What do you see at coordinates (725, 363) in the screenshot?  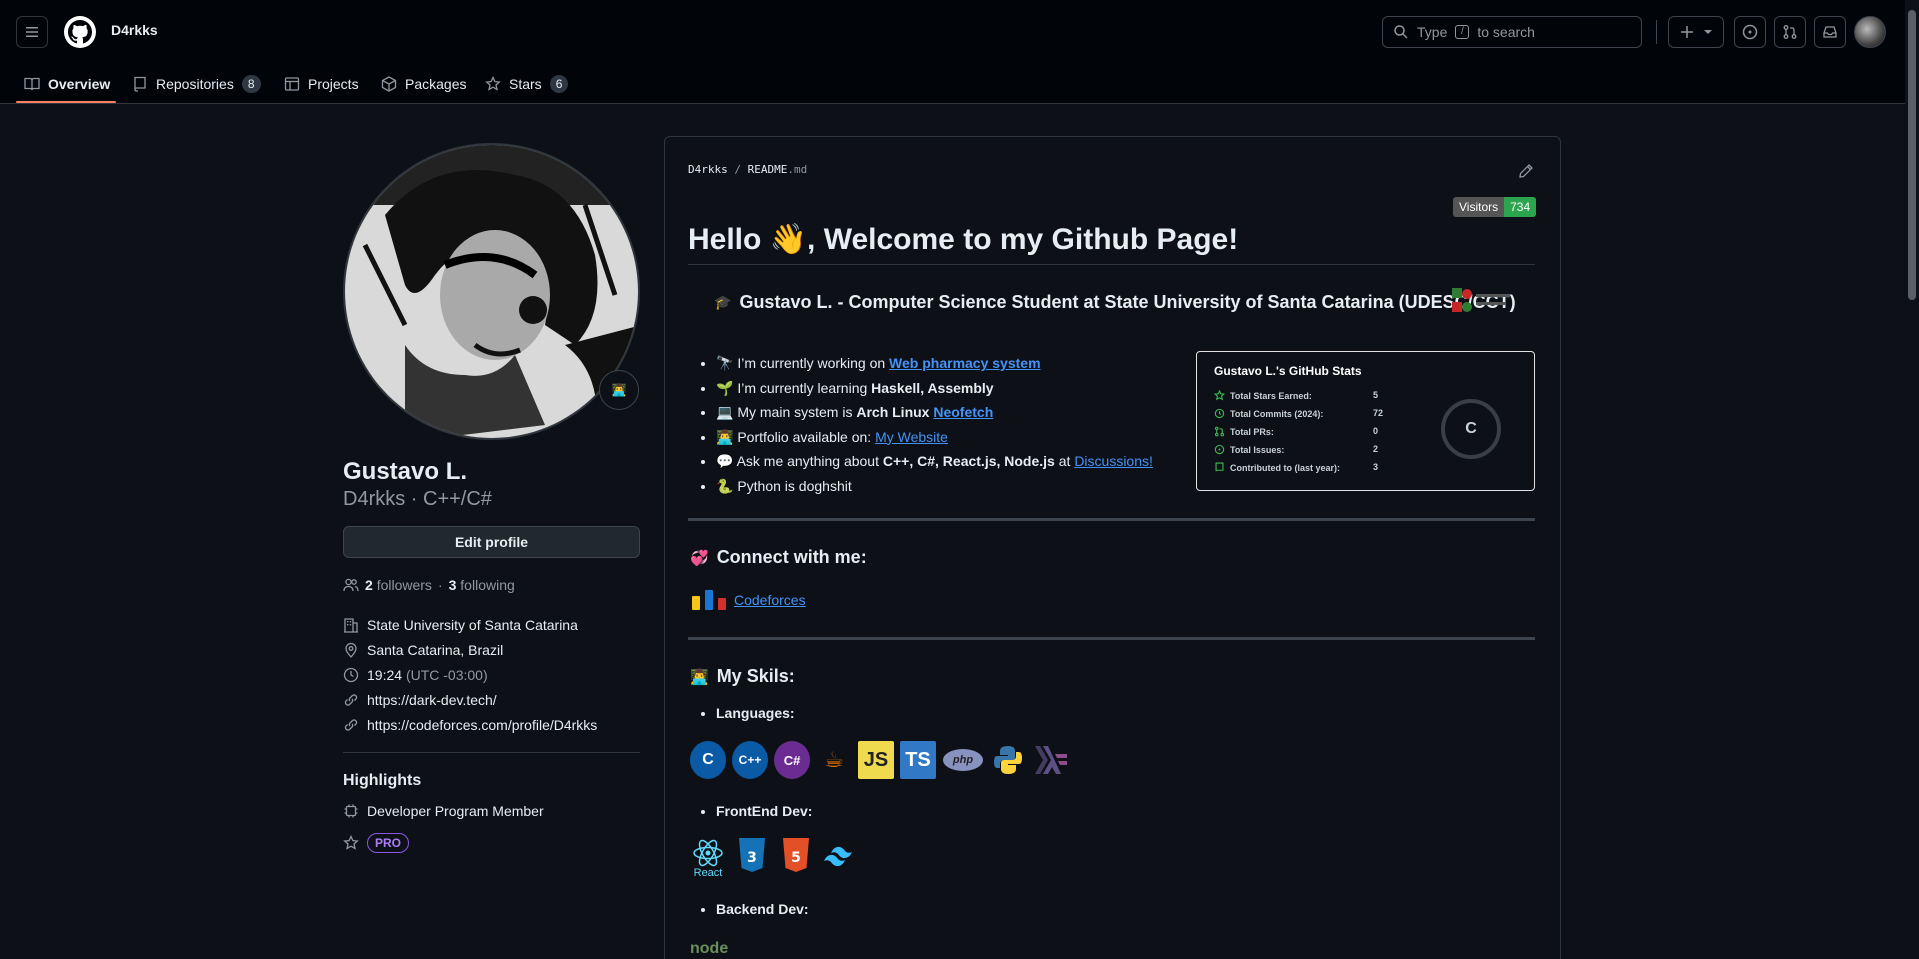 I see `telescope-icon: 🔭` at bounding box center [725, 363].